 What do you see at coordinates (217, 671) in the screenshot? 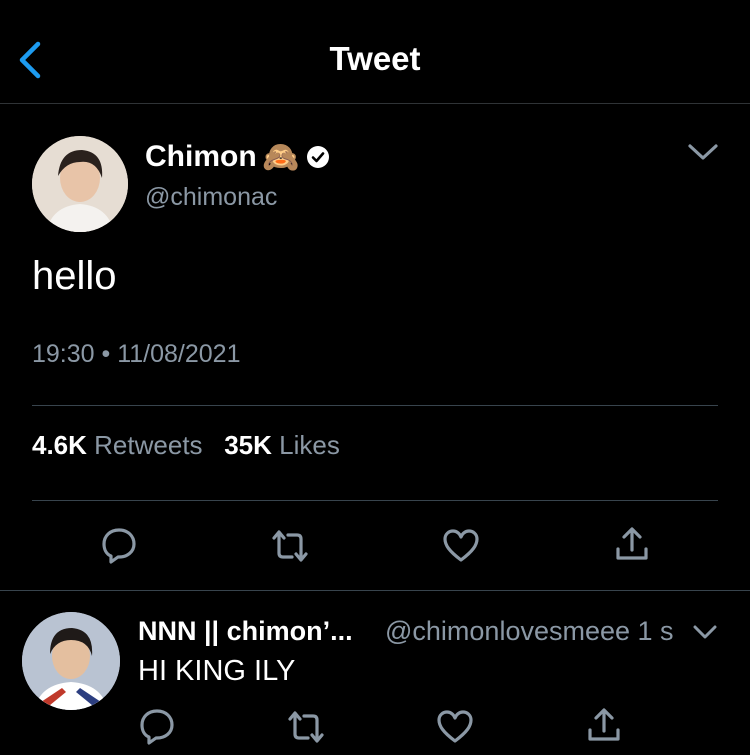
I see `reply-text: HI KING ILY` at bounding box center [217, 671].